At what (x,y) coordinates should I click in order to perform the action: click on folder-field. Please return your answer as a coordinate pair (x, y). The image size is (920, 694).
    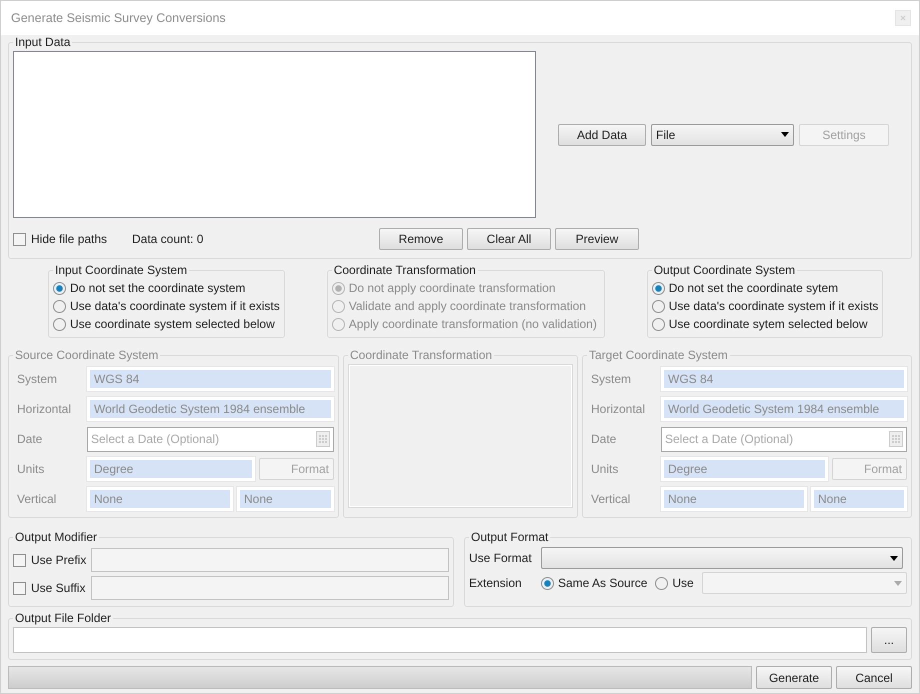
    Looking at the image, I should click on (440, 640).